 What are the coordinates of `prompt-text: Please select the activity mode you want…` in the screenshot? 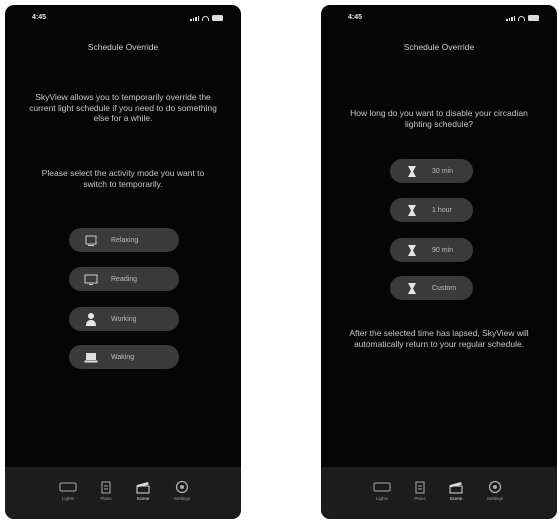 It's located at (123, 178).